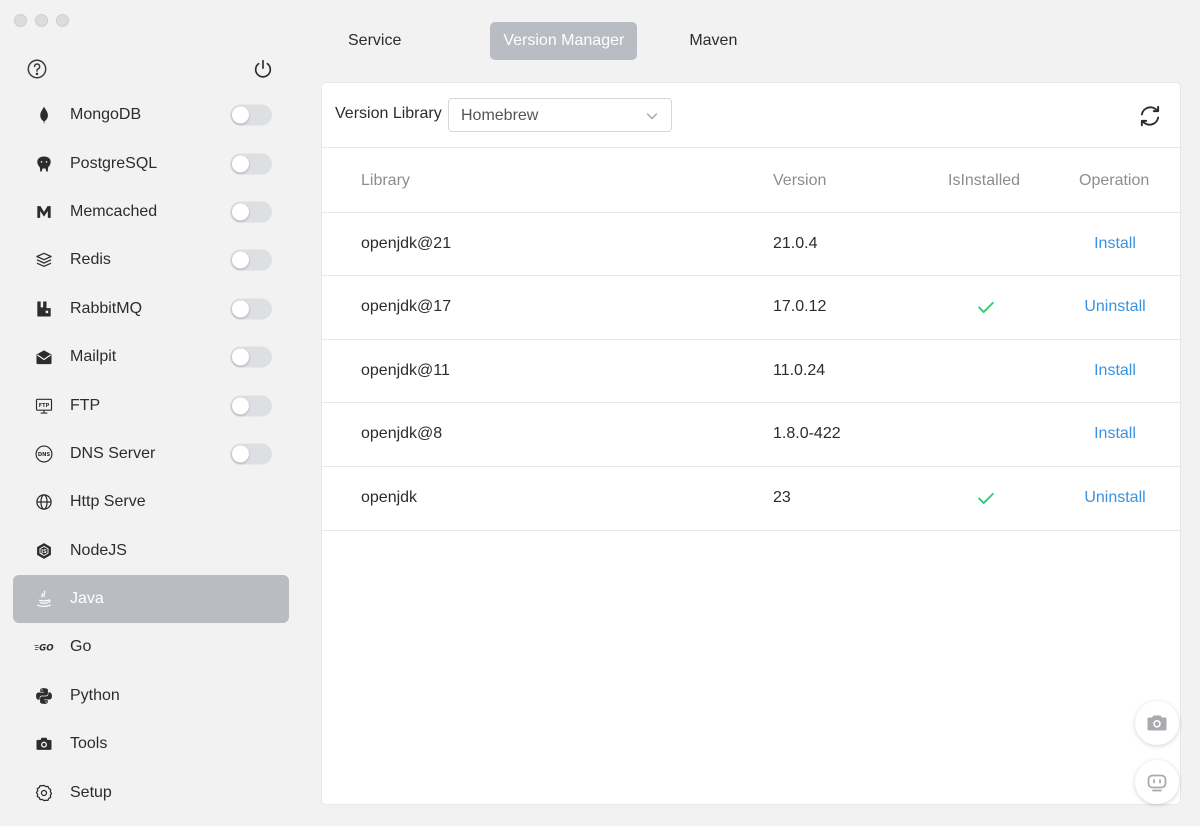 Image resolution: width=1200 pixels, height=826 pixels. What do you see at coordinates (106, 115) in the screenshot?
I see `sidebar-item-label: MongoDB` at bounding box center [106, 115].